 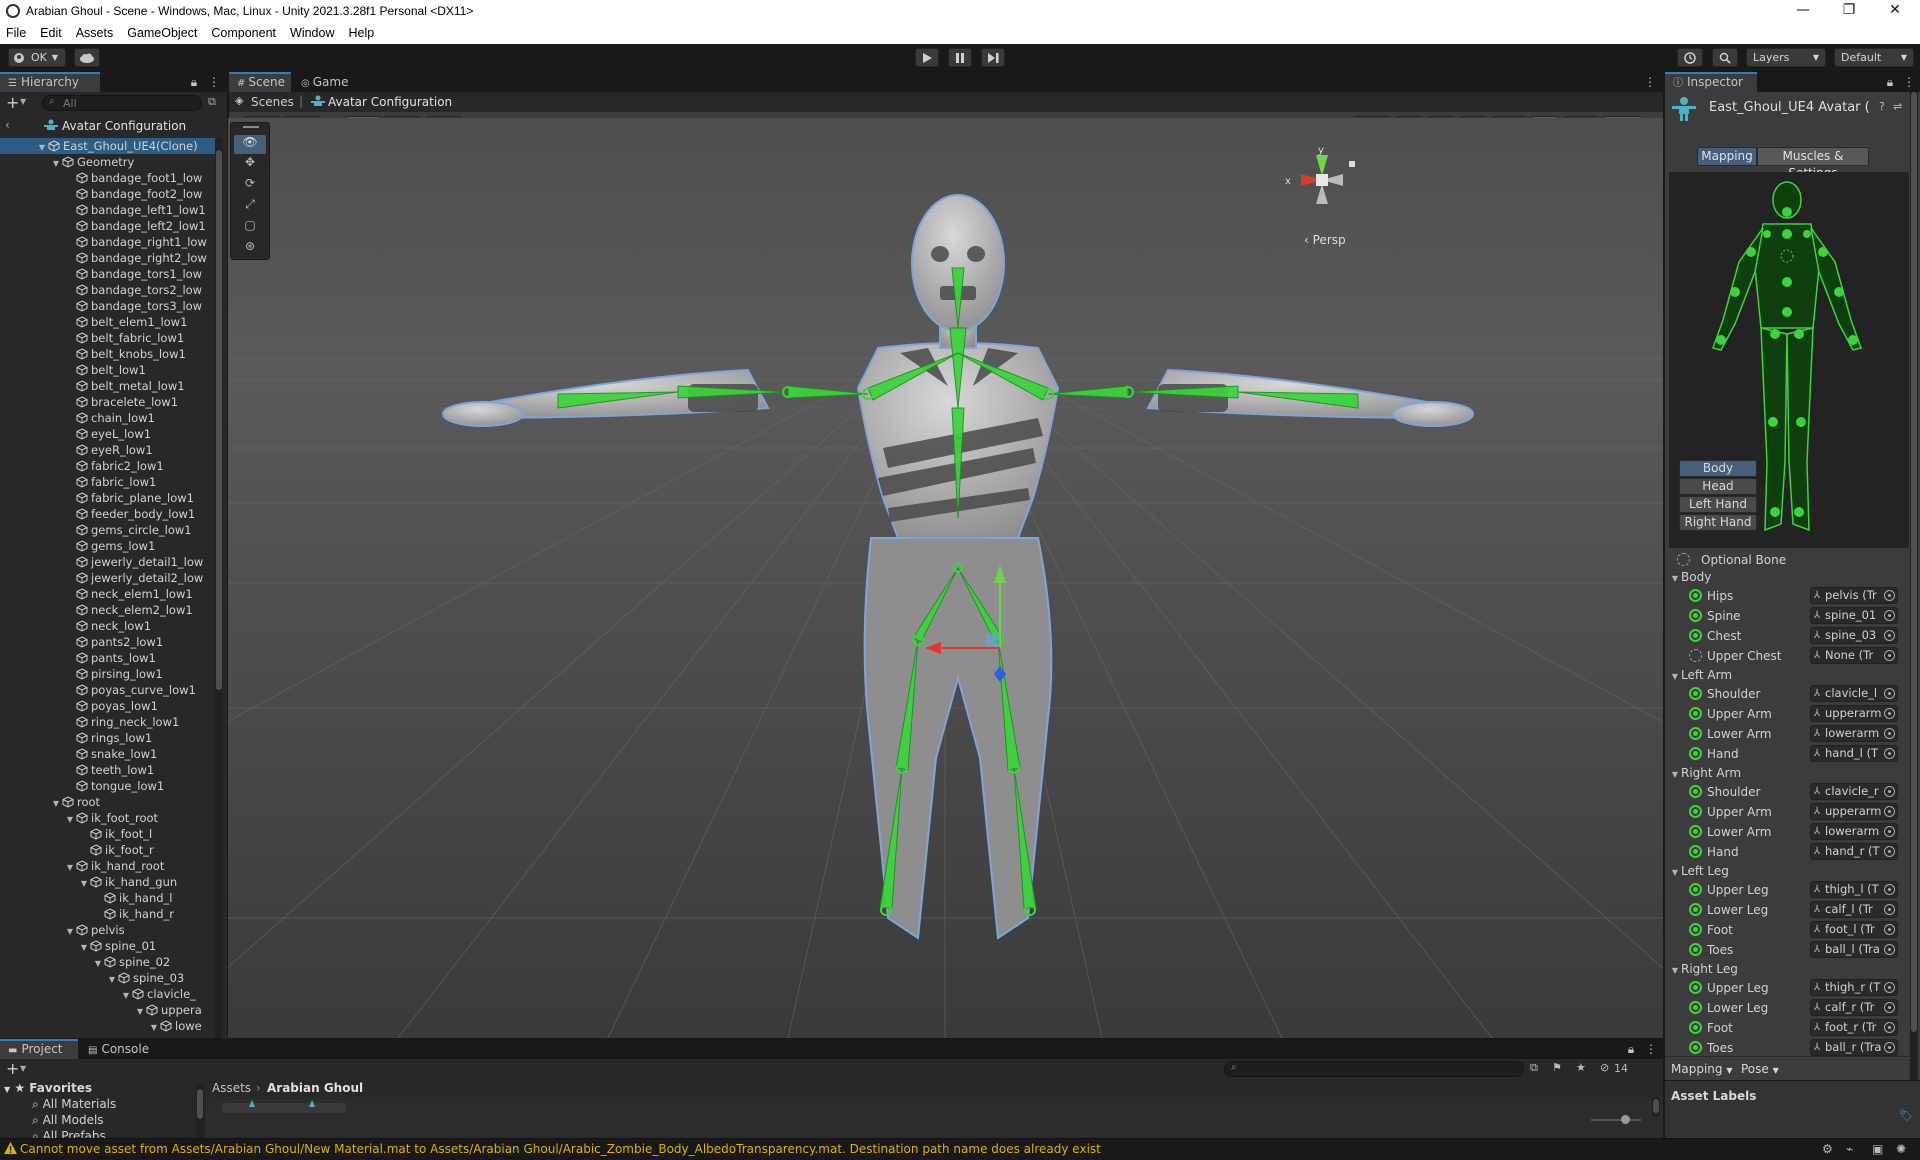 I want to click on hierarchy-row: pants_low1, so click(x=108, y=658).